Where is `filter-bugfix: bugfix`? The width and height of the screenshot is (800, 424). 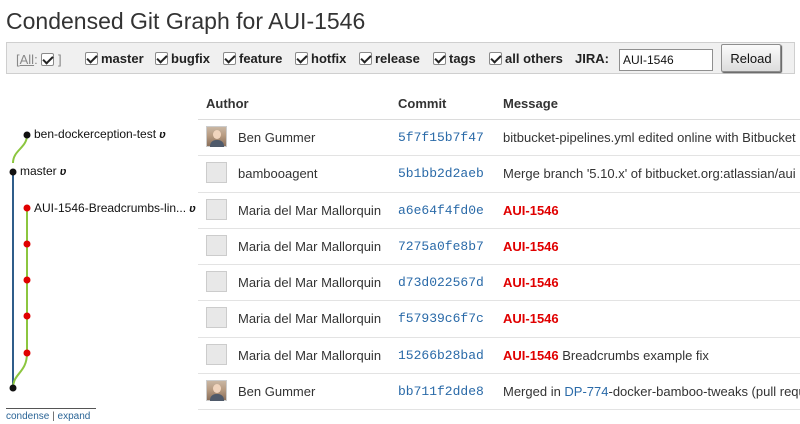 filter-bugfix: bugfix is located at coordinates (182, 58).